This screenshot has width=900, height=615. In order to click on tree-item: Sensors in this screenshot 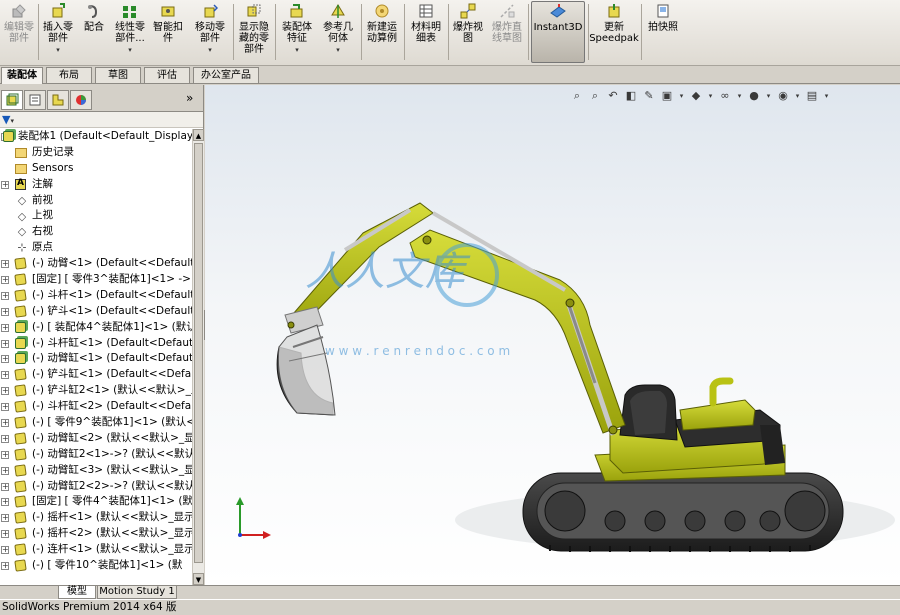, I will do `click(96, 169)`.